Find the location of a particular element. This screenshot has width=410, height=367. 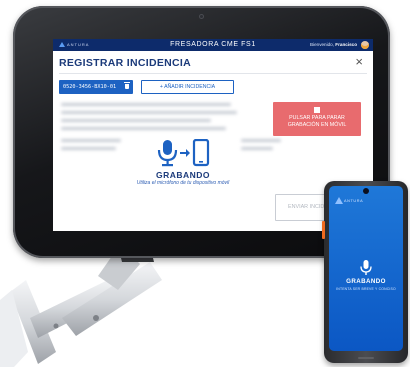

header-divider is located at coordinates (213, 73).